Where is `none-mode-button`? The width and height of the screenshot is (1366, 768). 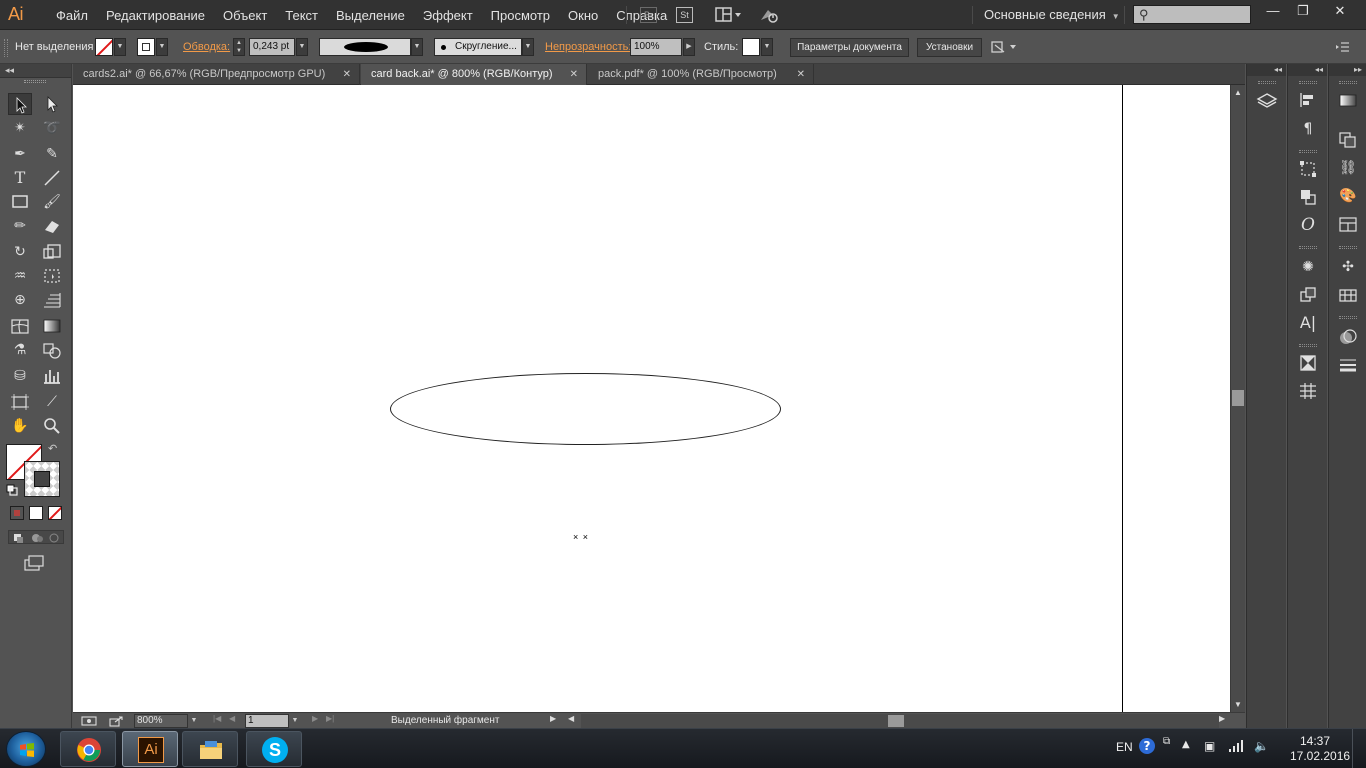 none-mode-button is located at coordinates (55, 513).